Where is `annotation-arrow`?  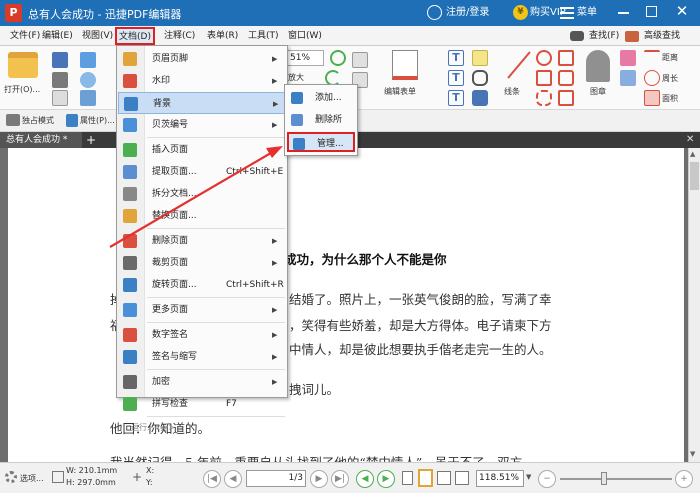
annotation-arrow is located at coordinates (196, 197).